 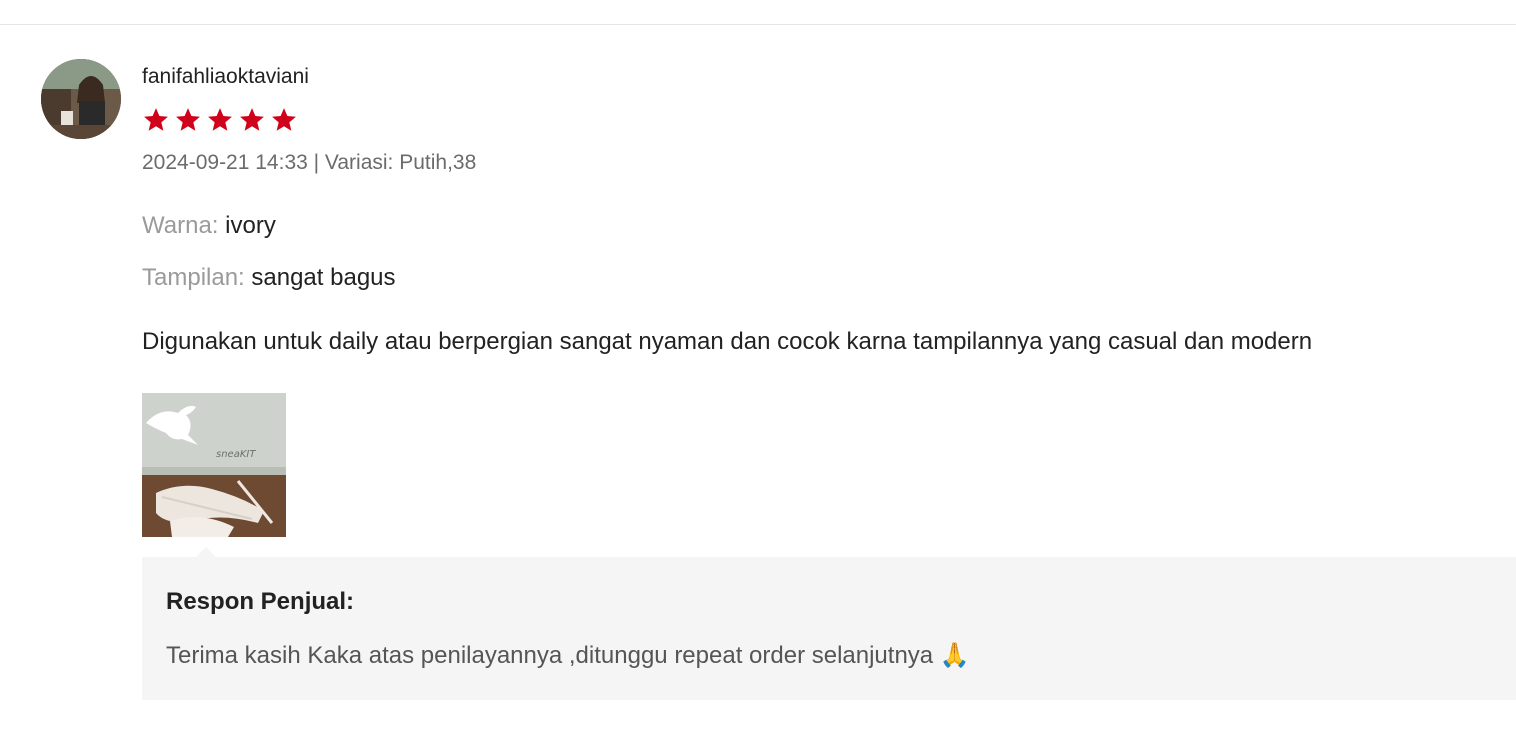 What do you see at coordinates (180, 225) in the screenshot?
I see `attribute-label: Warna:` at bounding box center [180, 225].